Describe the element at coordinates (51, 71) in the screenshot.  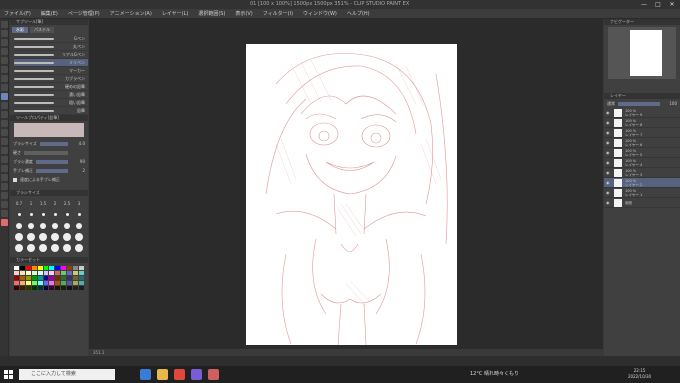
I see `brush-item: マーカー` at that location.